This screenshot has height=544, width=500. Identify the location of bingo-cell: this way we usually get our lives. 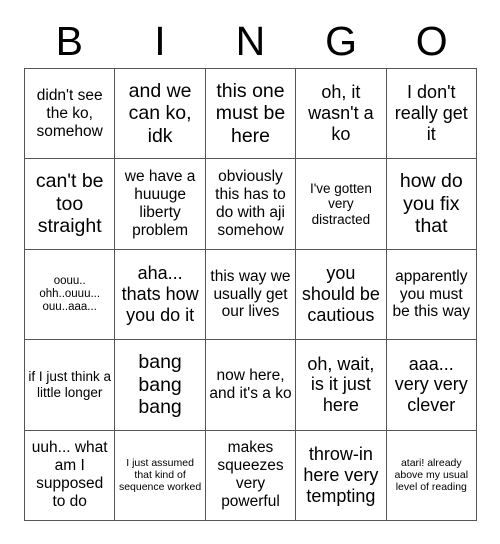
(251, 295).